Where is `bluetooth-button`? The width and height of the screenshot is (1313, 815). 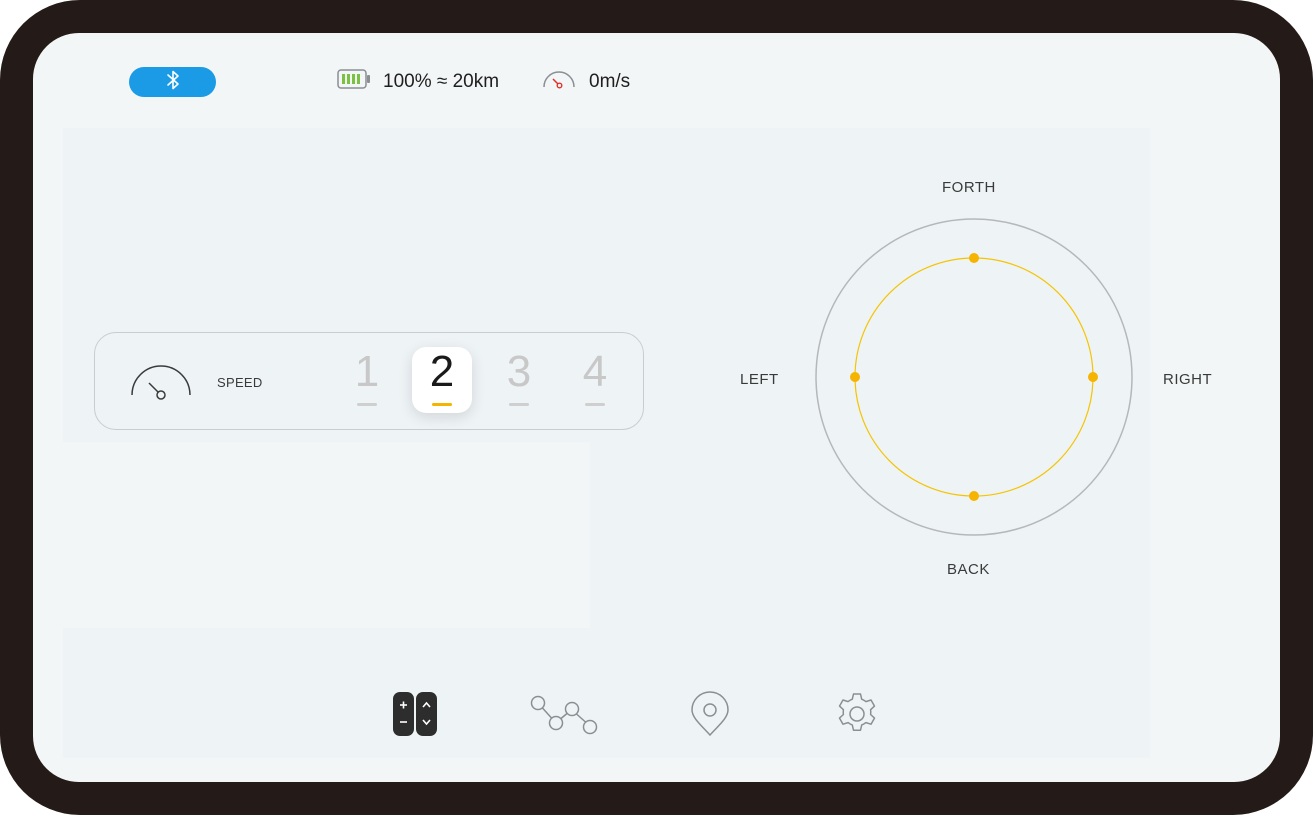 bluetooth-button is located at coordinates (172, 82).